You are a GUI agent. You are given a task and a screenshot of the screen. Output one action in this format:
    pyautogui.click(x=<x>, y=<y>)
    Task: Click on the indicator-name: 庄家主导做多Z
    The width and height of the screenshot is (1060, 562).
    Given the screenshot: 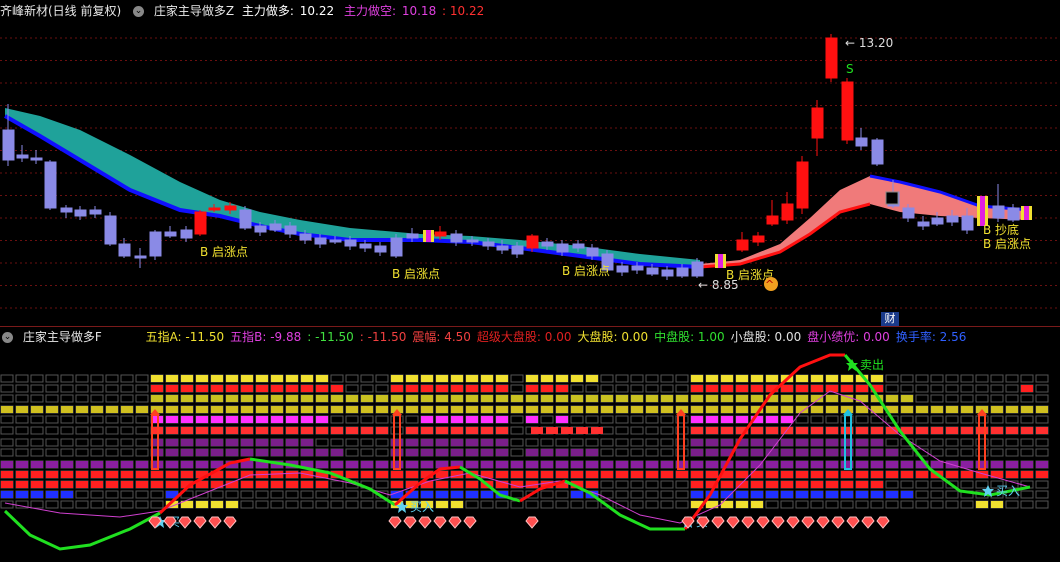 What is the action you would take?
    pyautogui.click(x=194, y=11)
    